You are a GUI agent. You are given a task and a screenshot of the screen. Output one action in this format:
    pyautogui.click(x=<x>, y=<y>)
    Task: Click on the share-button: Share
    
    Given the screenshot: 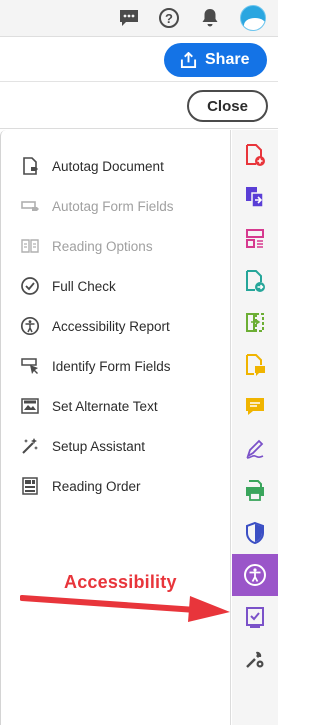 What is the action you would take?
    pyautogui.click(x=215, y=60)
    